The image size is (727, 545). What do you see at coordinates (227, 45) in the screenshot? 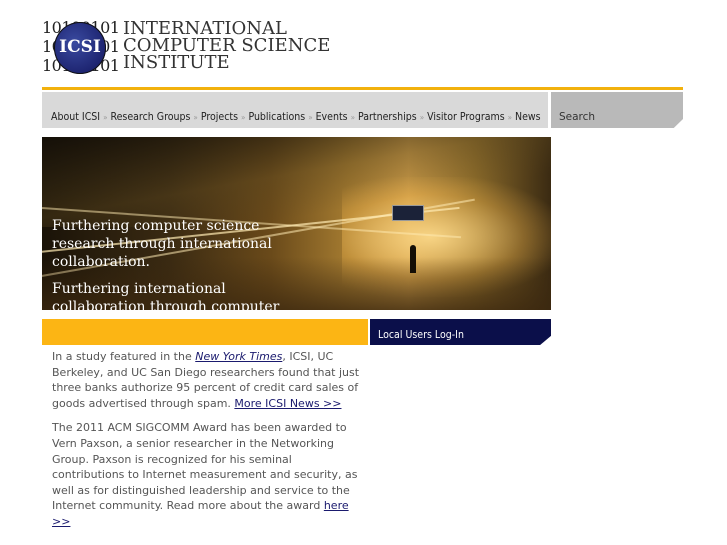
I see `institute-name: INTERNATIONAL COMPUTER SCIENCE INSTITUTE` at bounding box center [227, 45].